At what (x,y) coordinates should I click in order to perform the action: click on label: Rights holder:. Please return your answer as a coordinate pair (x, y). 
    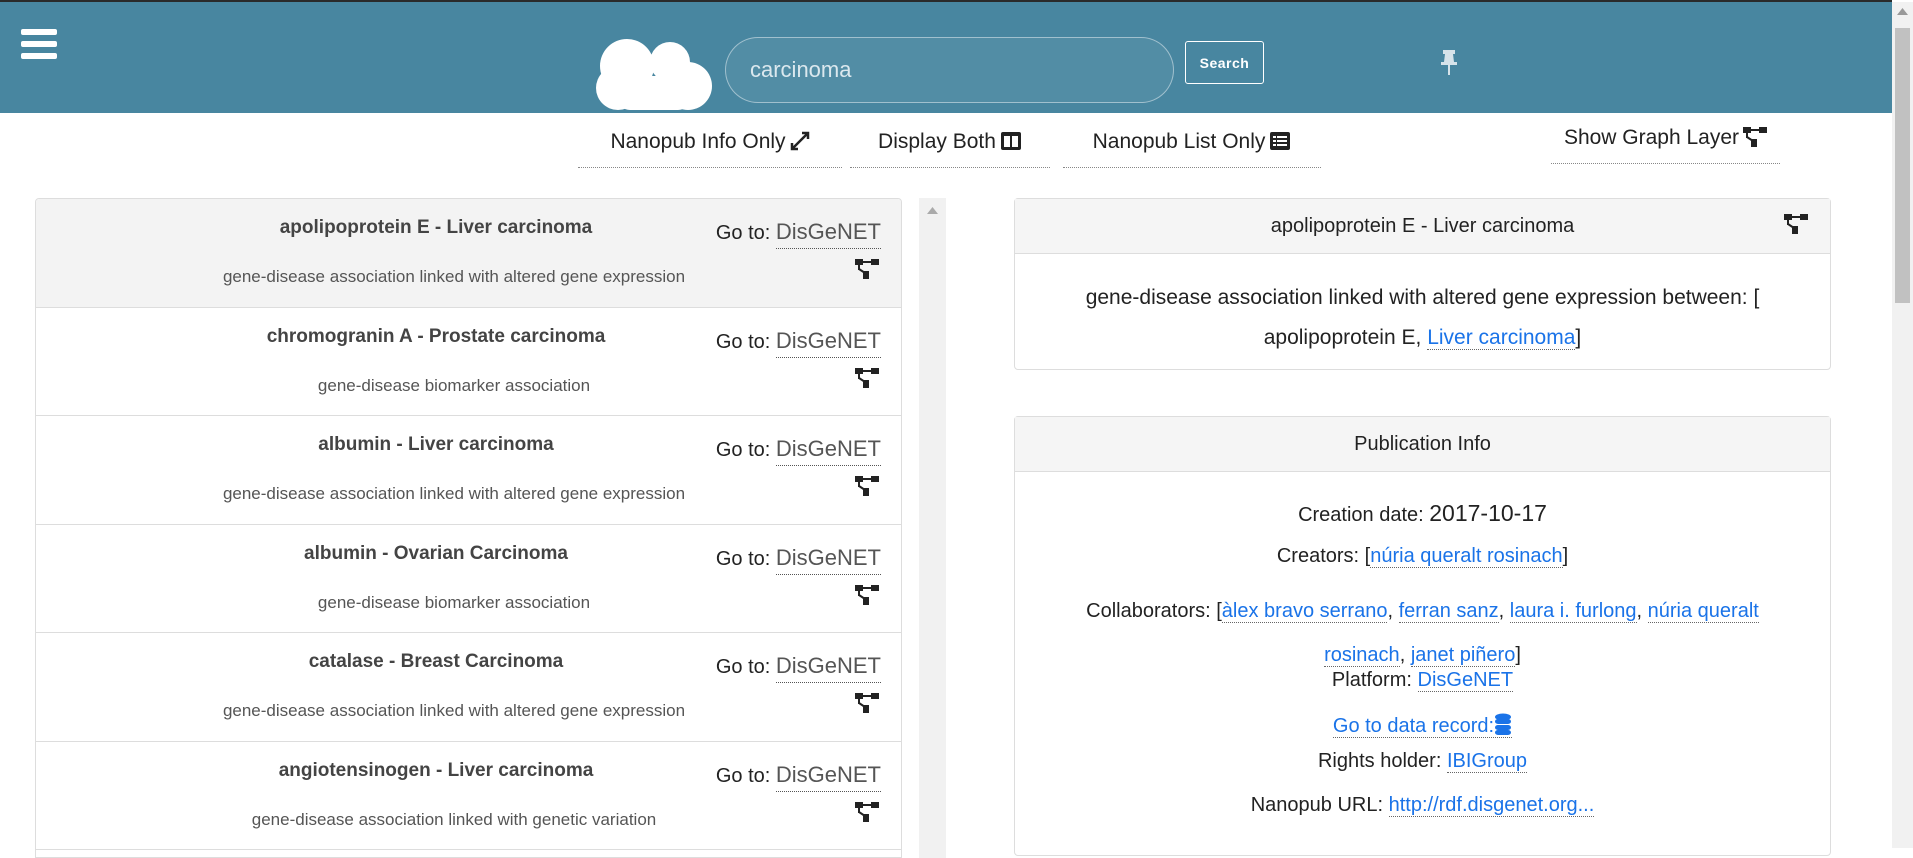
    Looking at the image, I should click on (1379, 761).